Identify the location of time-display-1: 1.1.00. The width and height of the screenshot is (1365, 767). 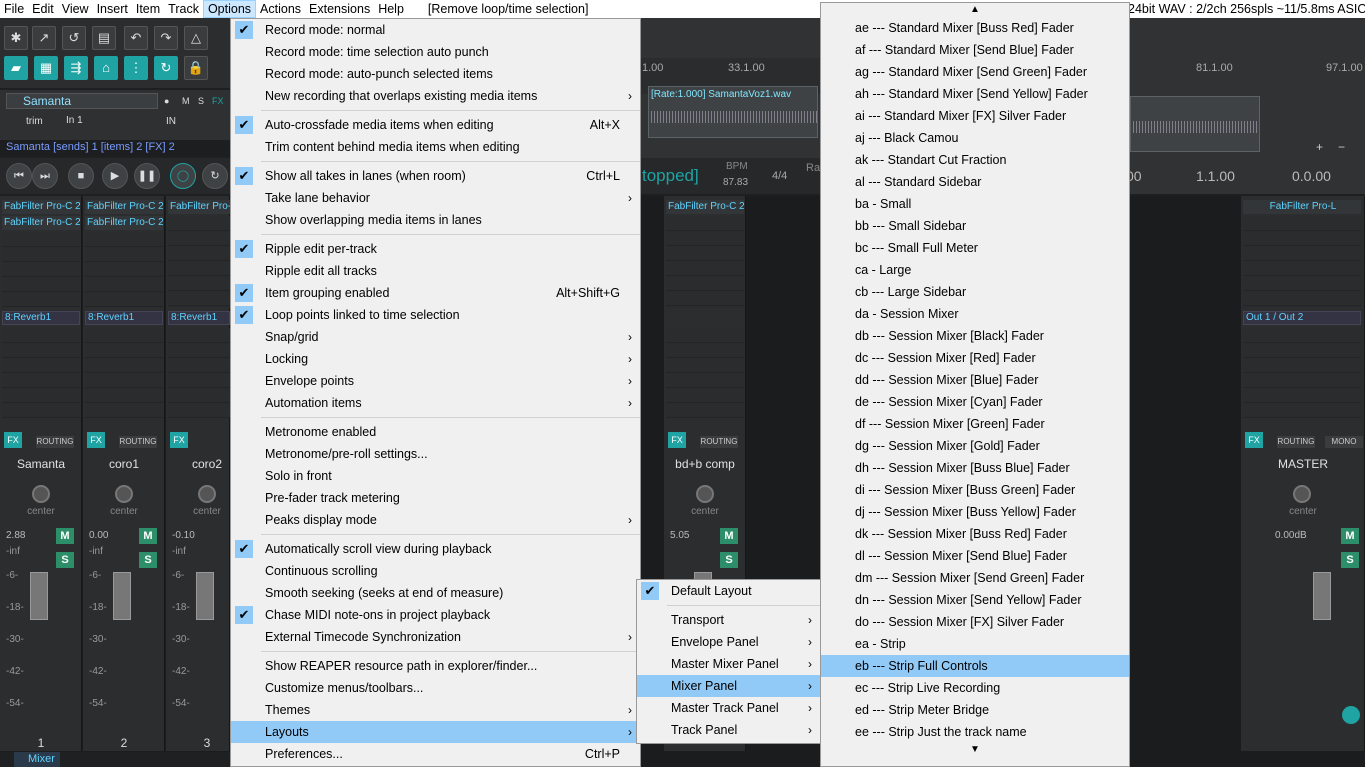
(1215, 176).